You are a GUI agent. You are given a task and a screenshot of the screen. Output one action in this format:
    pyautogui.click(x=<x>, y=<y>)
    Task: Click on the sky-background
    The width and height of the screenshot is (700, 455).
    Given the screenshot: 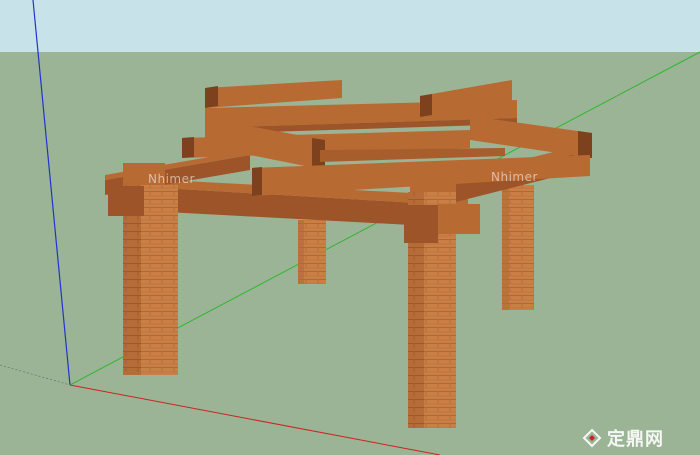 What is the action you would take?
    pyautogui.click(x=350, y=26)
    